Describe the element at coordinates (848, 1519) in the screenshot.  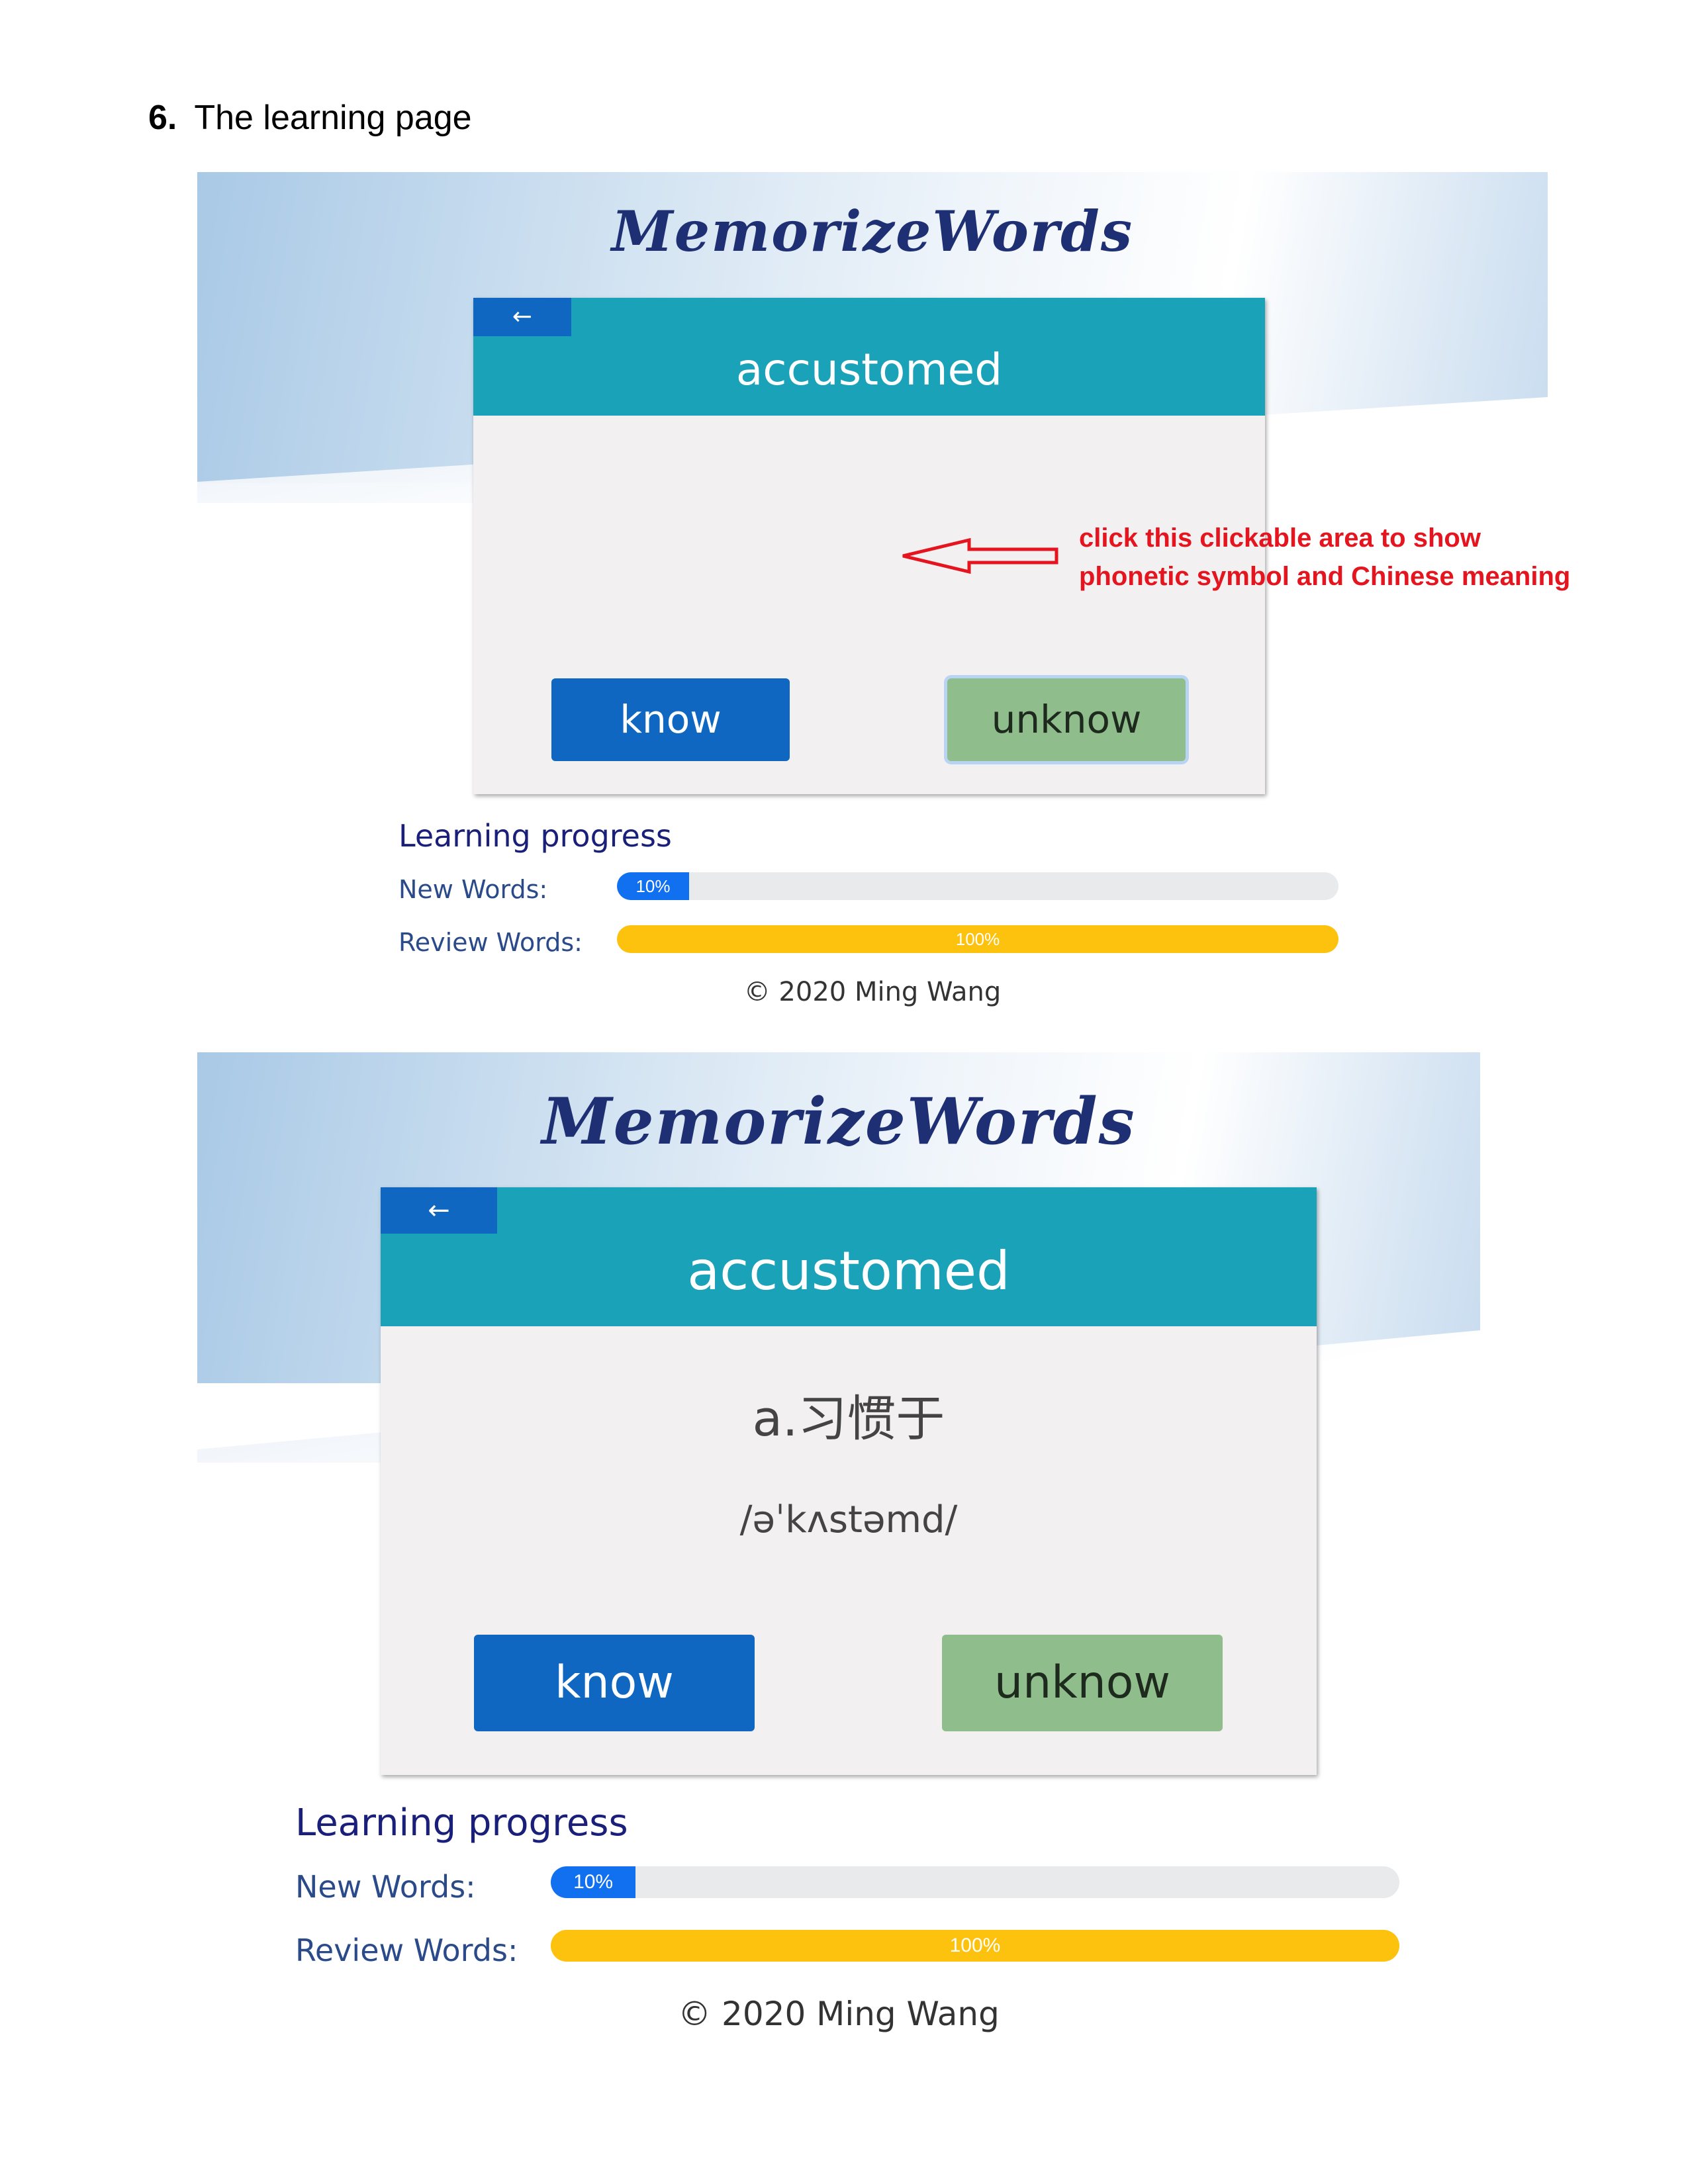
I see `phonetic-symbol: /əˈkʌstəmd/` at that location.